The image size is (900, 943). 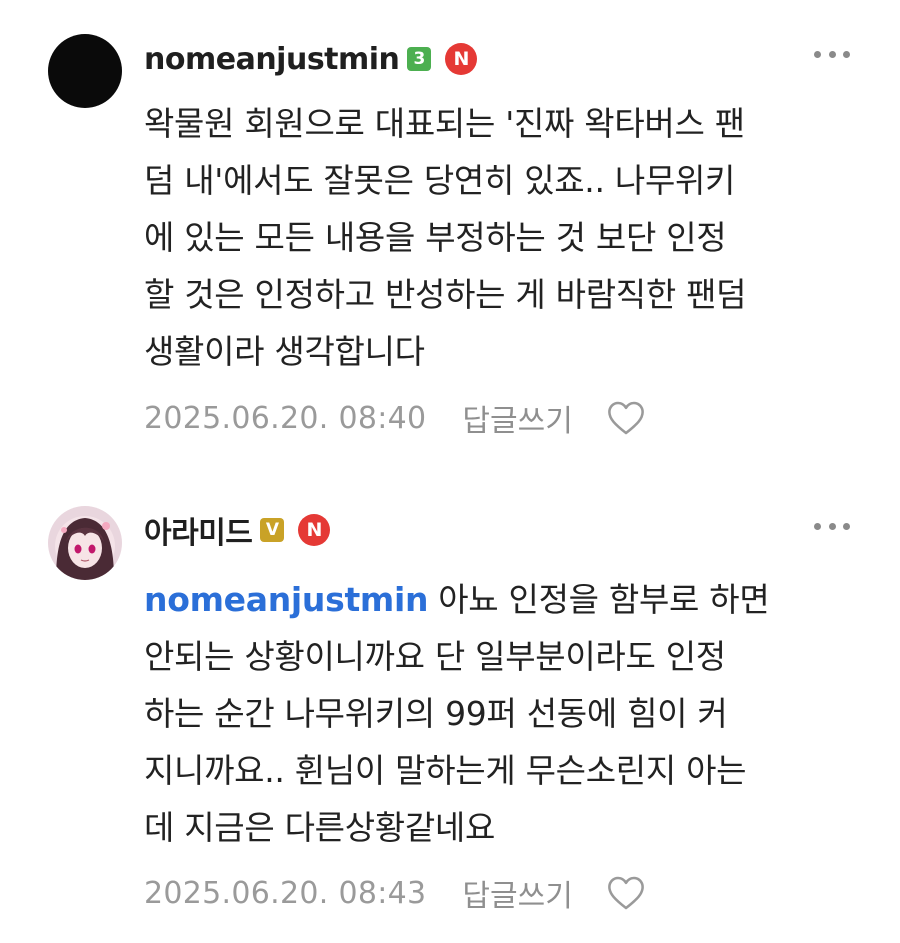 I want to click on comment-footer: 2025.06.20. 08:43 답글쓰기, so click(x=394, y=893).